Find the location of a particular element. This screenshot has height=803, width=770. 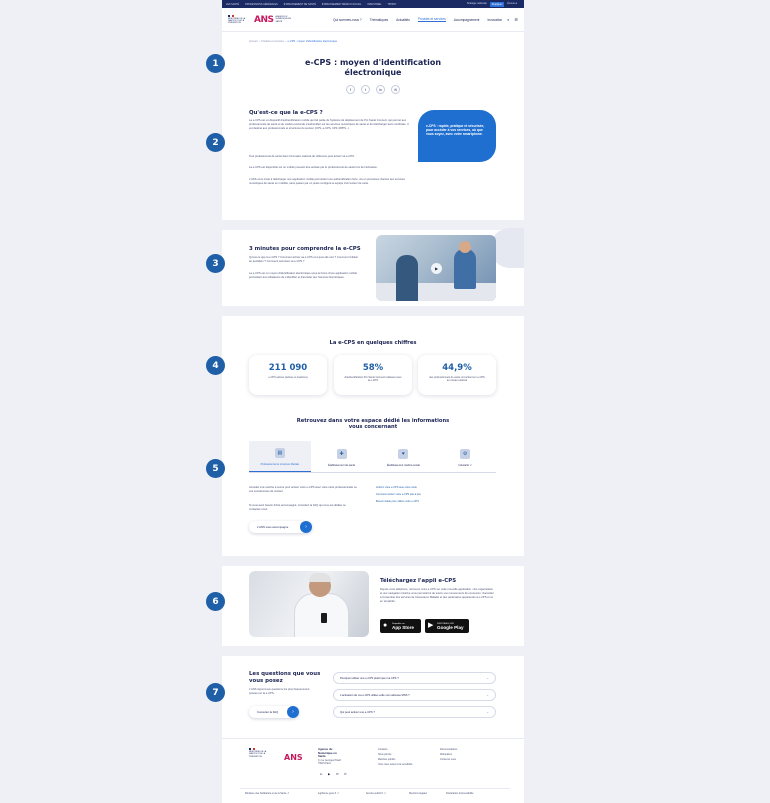

twitter-icon: t is located at coordinates (365, 89).